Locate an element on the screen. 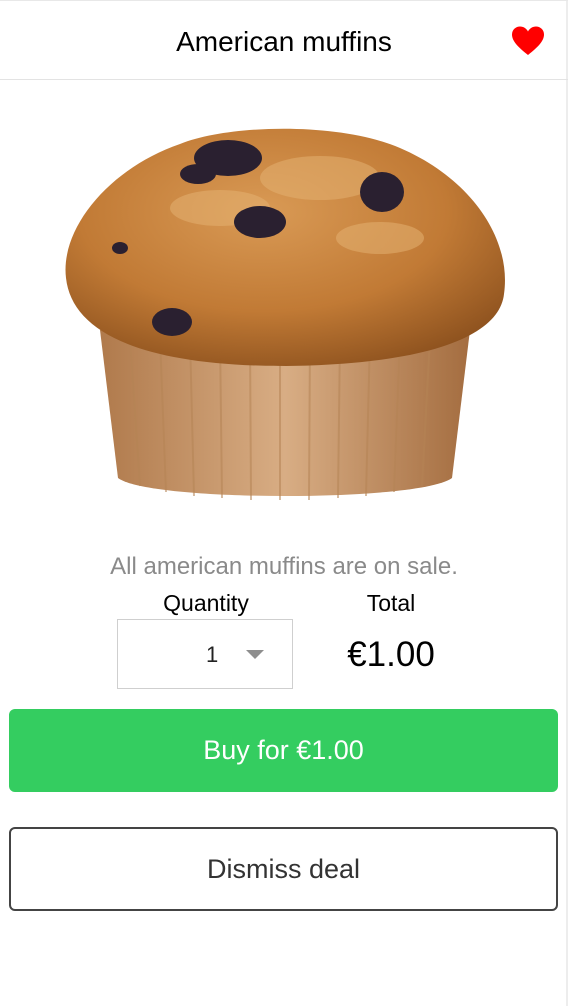 The image size is (570, 1006). quantity-select: 1 is located at coordinates (205, 654).